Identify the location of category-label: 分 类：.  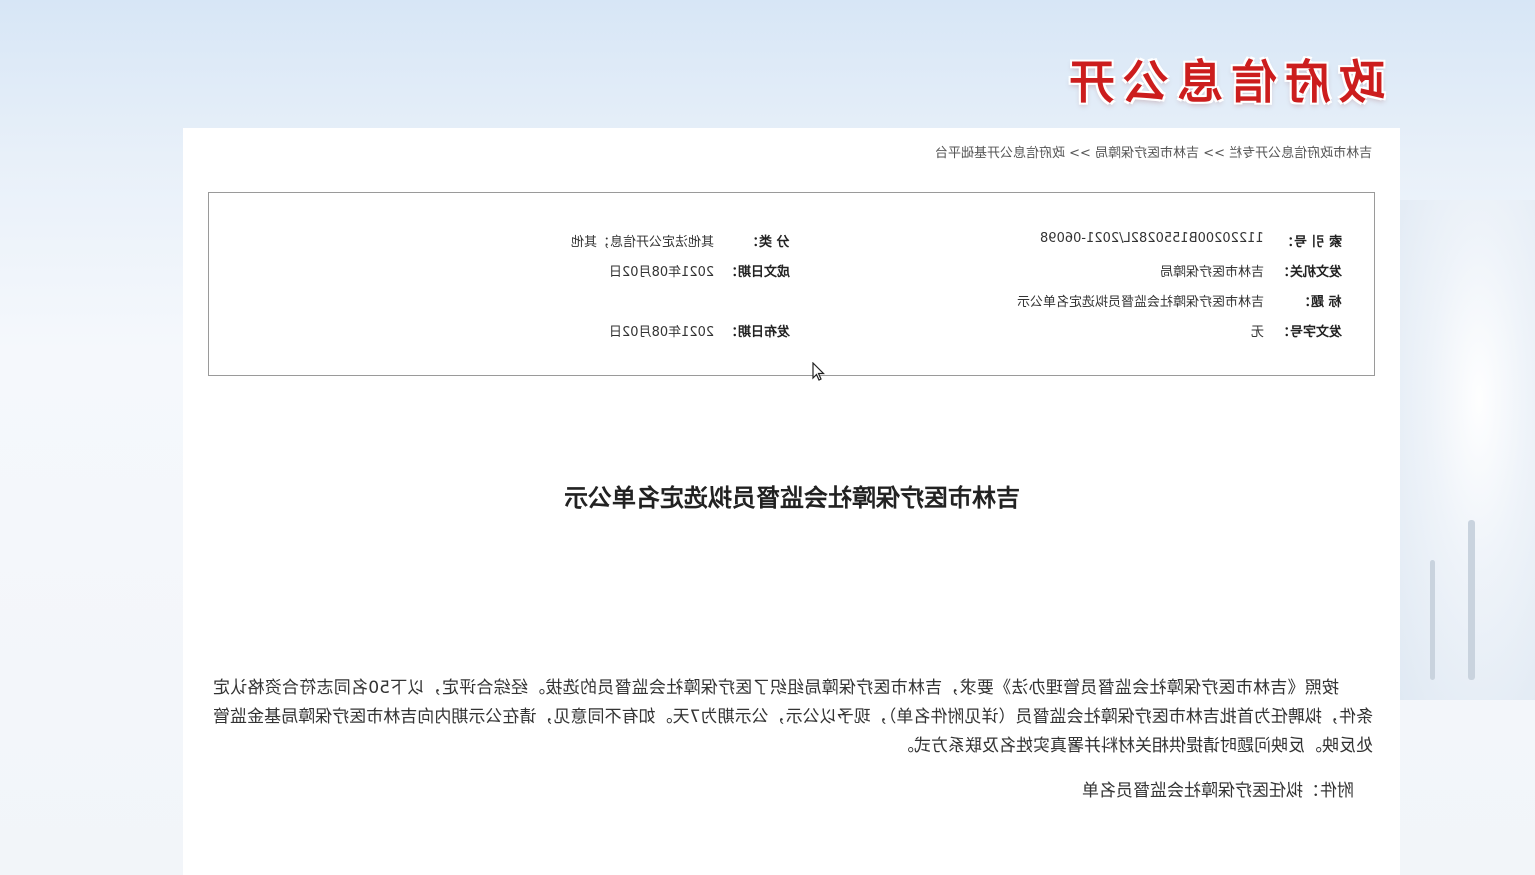
(768, 242).